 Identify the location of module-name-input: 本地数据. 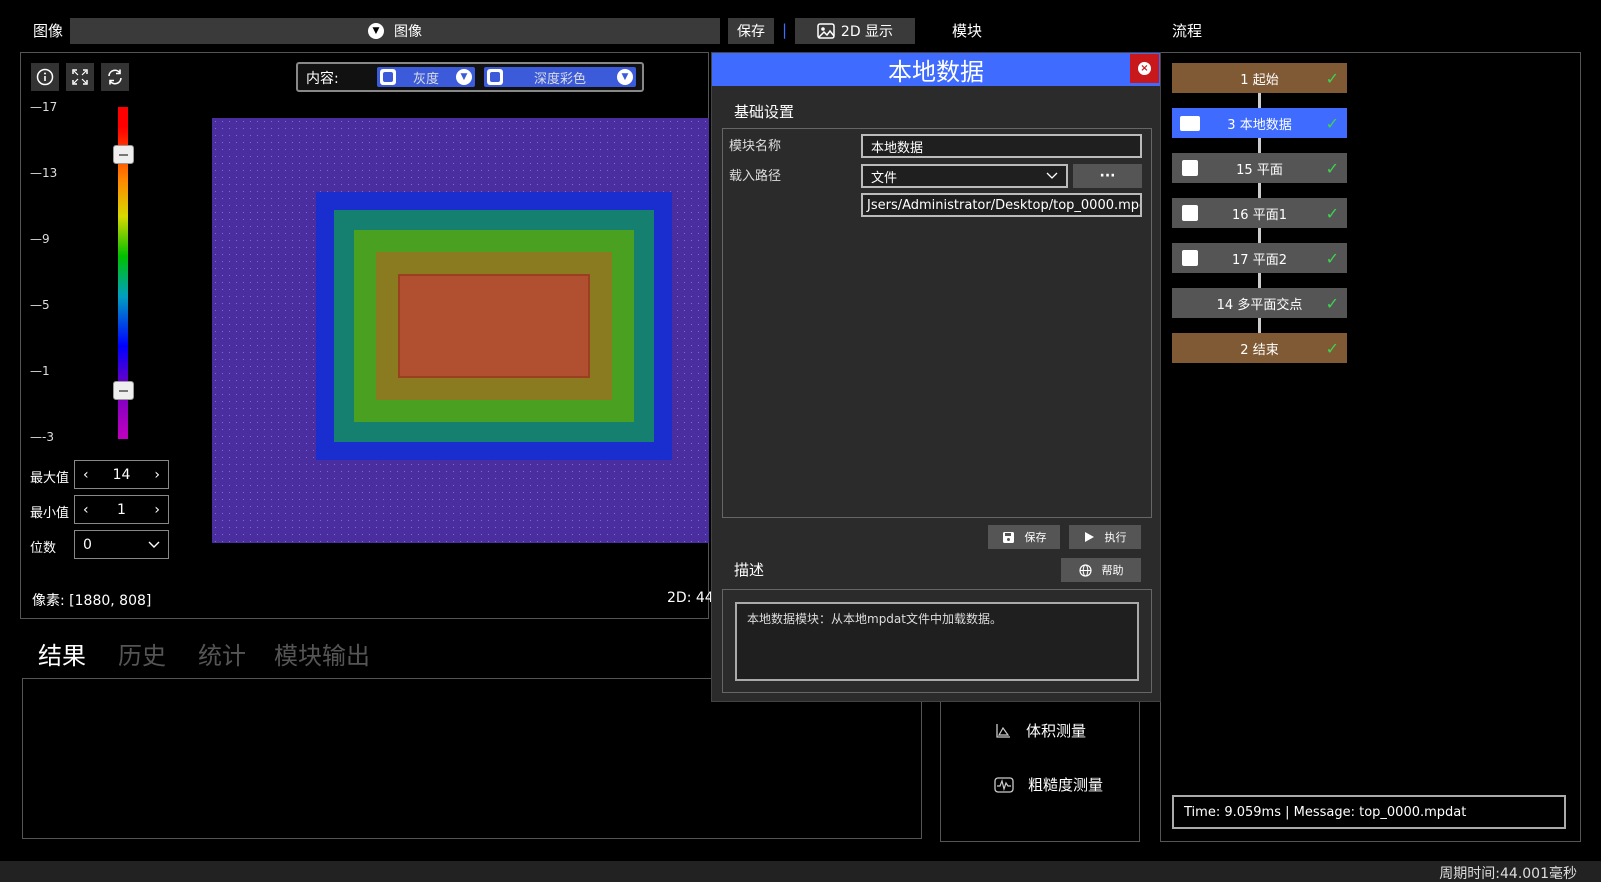
(1001, 146).